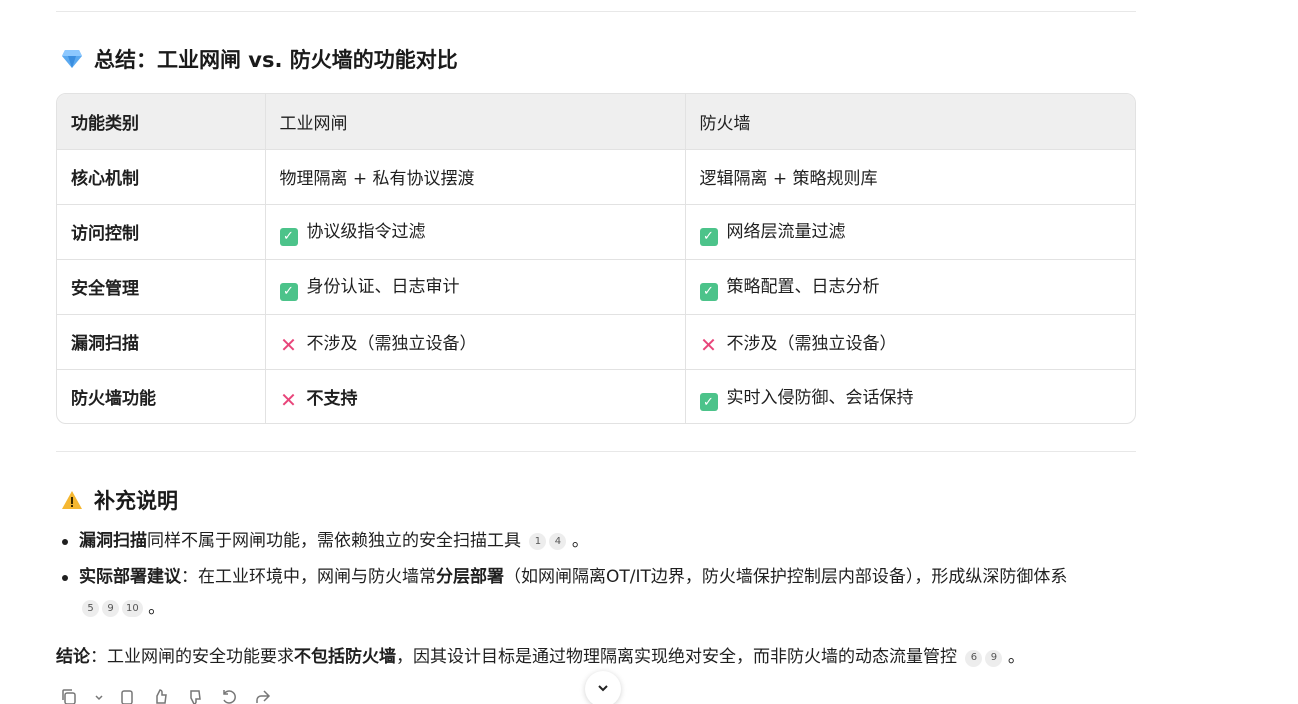 This screenshot has height=704, width=1298. Describe the element at coordinates (910, 287) in the screenshot. I see `cell-firewall: ✓ 策略配置、日志分析` at that location.